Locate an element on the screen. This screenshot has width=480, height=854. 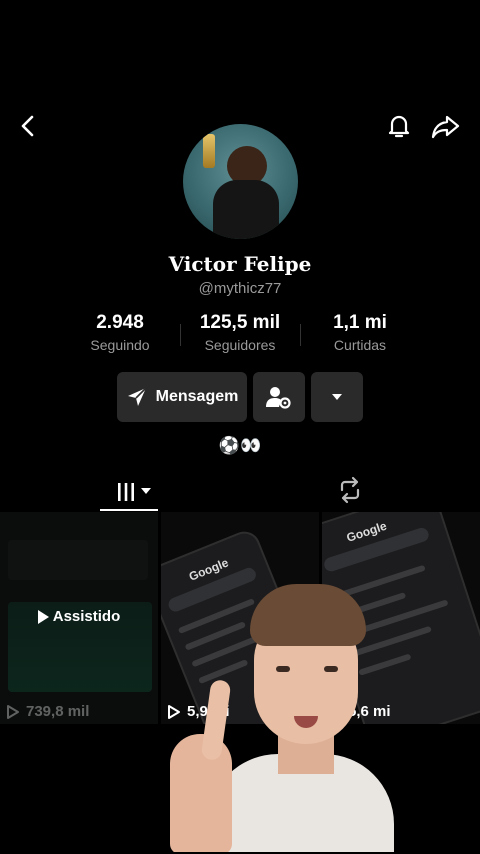
video-thumbnail: Assistido 739,8 mil is located at coordinates (79, 618).